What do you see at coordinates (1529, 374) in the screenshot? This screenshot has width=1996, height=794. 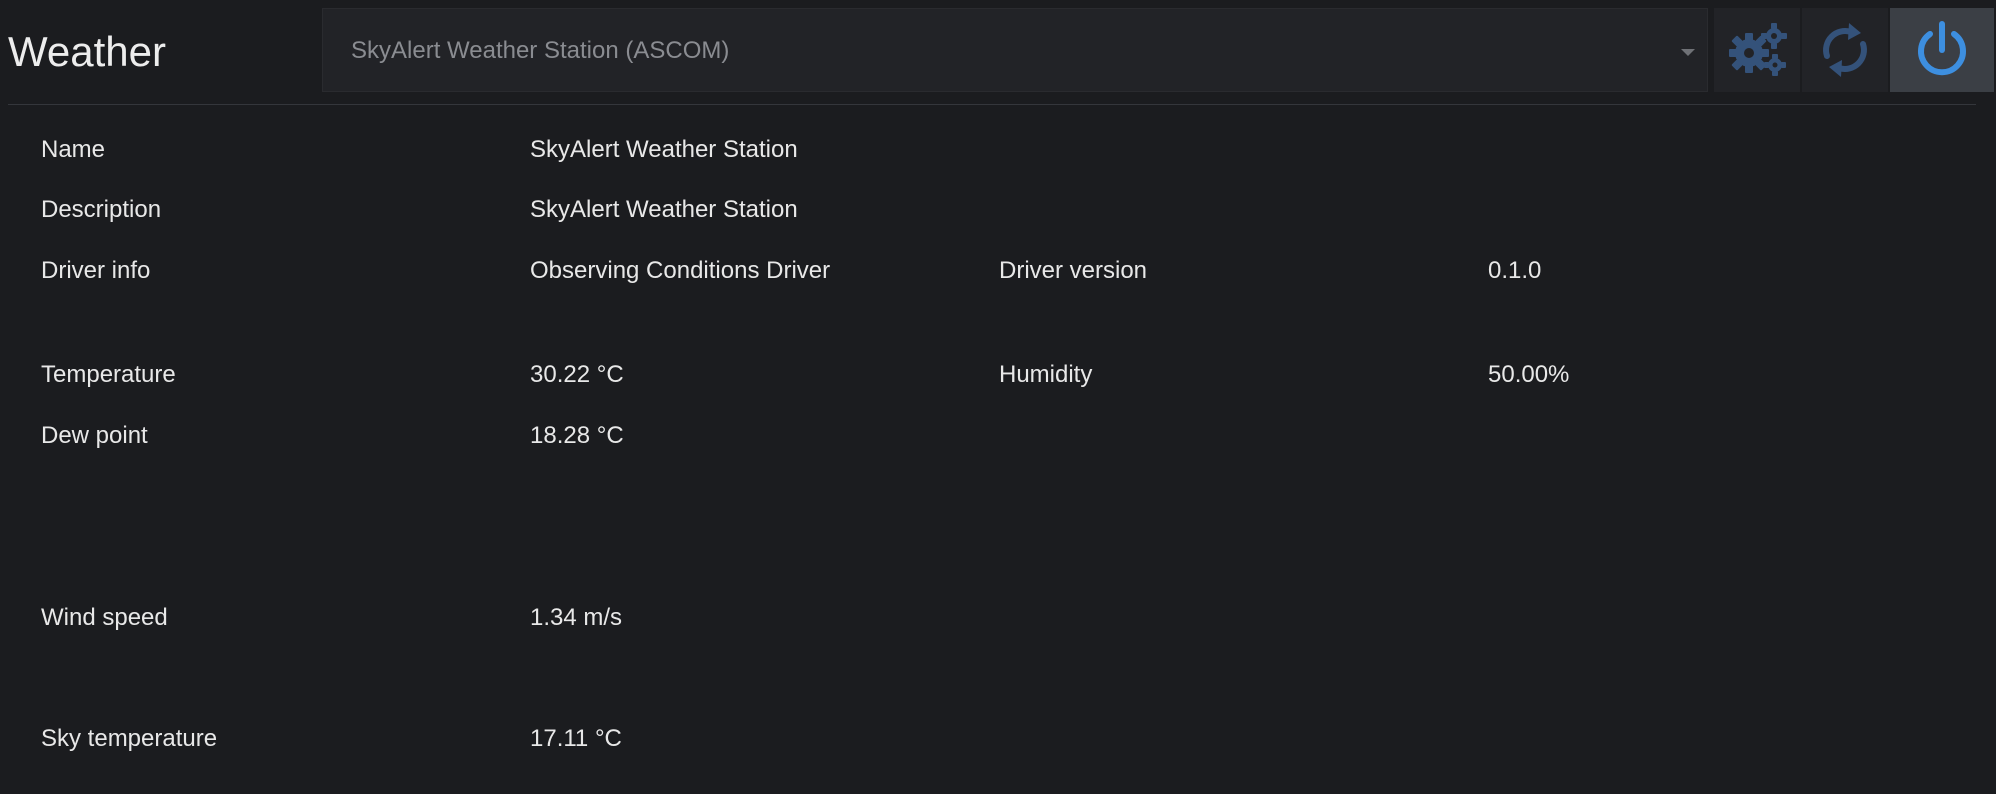 I see `humidity-value: 50.00%` at bounding box center [1529, 374].